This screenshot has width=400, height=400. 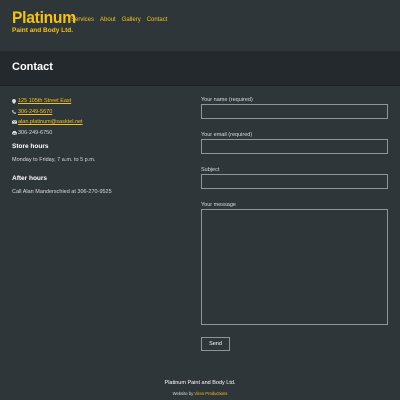 What do you see at coordinates (14, 111) in the screenshot?
I see `phone-icon` at bounding box center [14, 111].